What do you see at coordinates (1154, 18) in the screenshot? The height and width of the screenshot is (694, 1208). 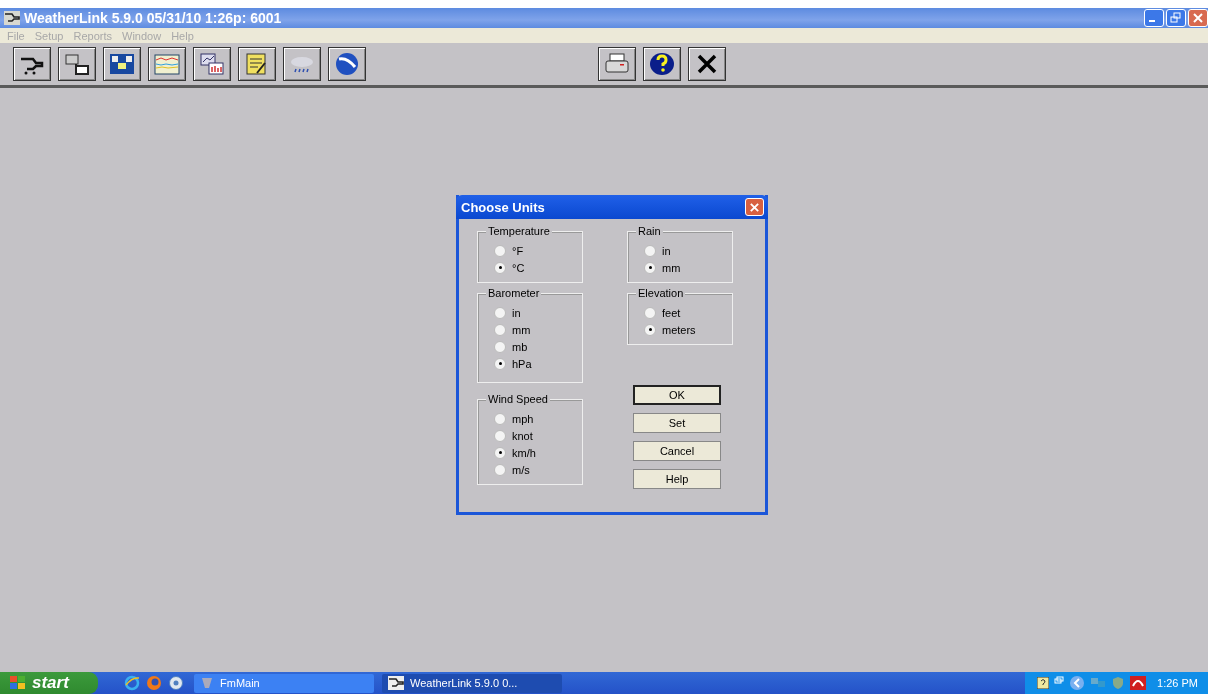 I see `minimize-button` at bounding box center [1154, 18].